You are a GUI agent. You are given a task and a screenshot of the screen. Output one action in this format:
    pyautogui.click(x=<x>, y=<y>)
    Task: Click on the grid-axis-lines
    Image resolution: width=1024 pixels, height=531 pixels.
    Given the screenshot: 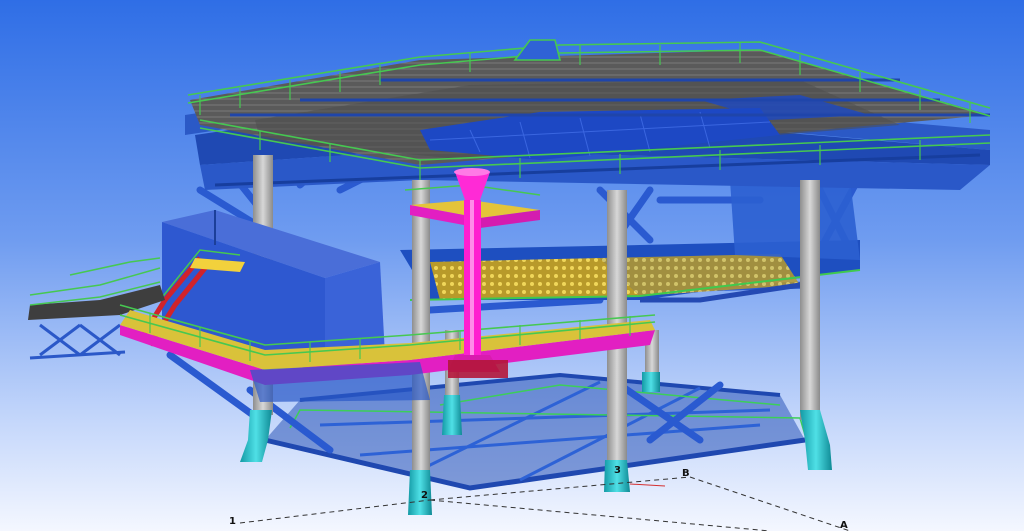 What is the action you would take?
    pyautogui.click(x=545, y=503)
    